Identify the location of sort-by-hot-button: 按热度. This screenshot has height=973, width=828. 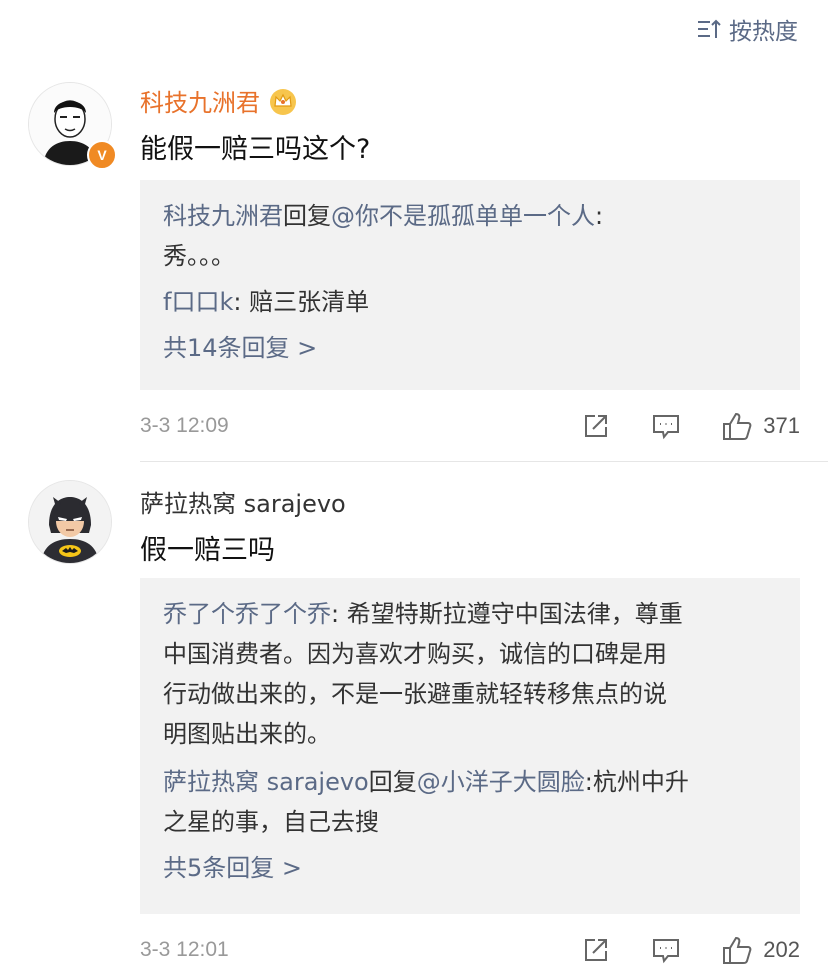
(747, 29).